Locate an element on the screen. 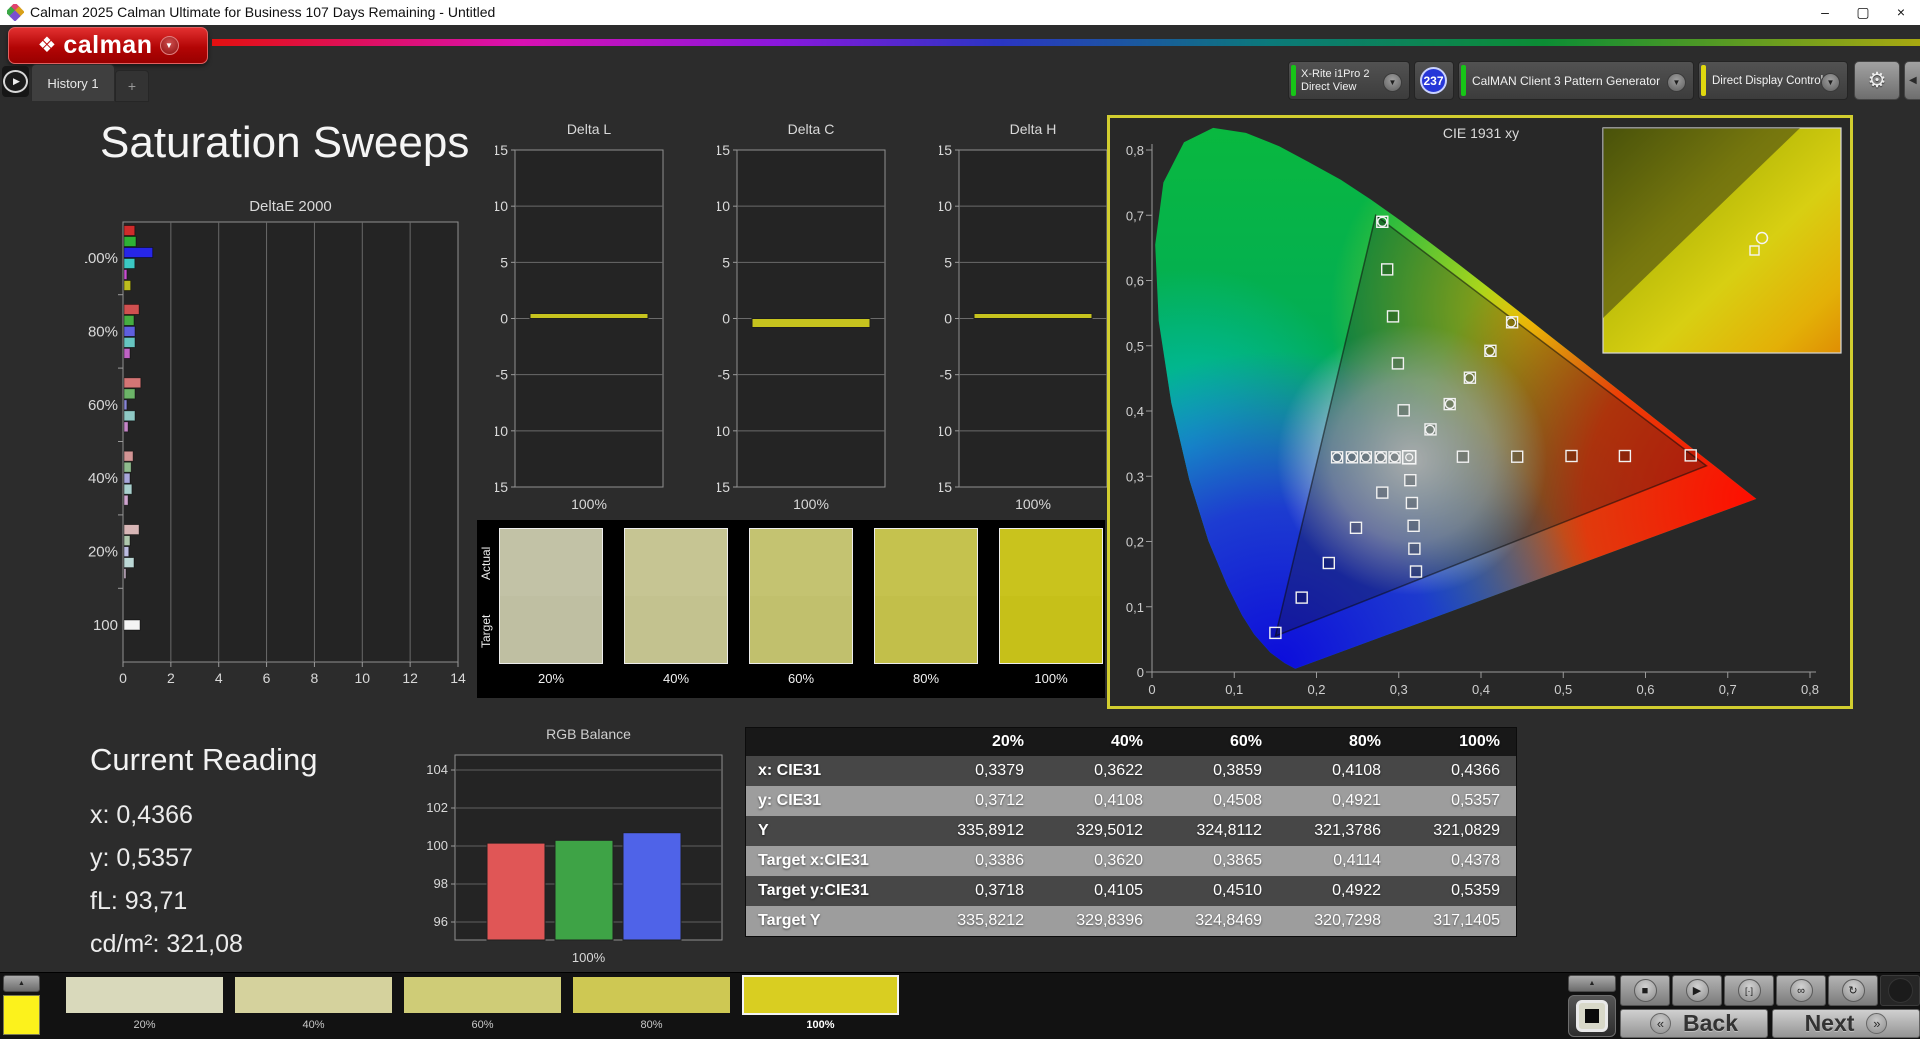  inactive-measure-button is located at coordinates (1900, 990).